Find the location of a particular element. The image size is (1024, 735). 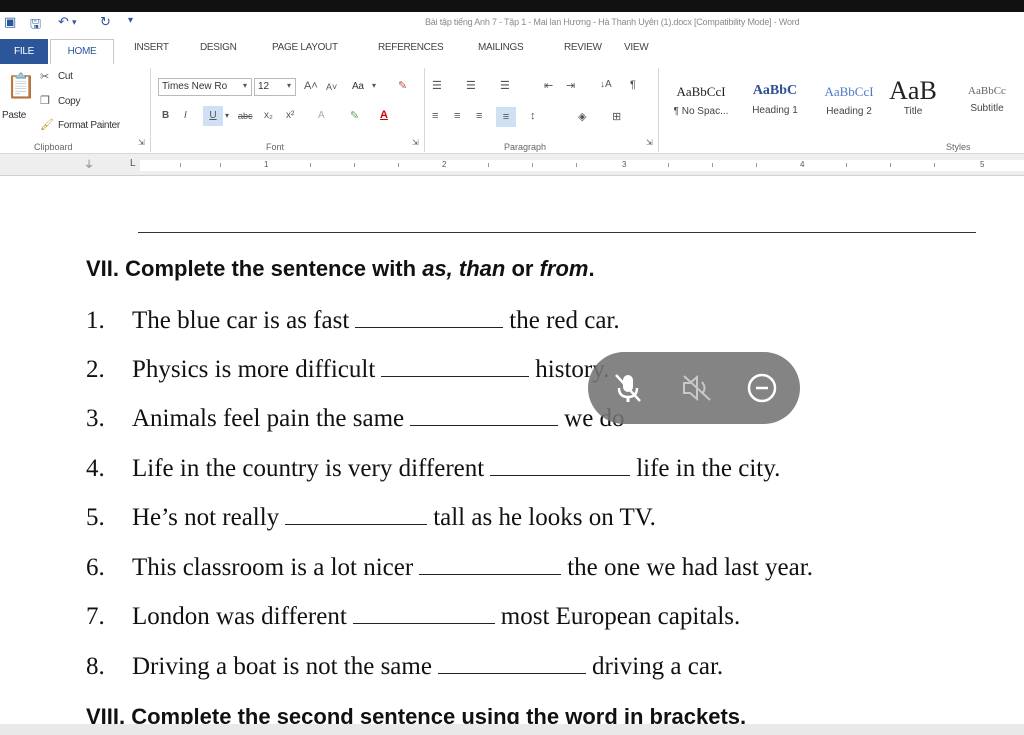

font-name-dropdown-icon: ▾ is located at coordinates (245, 85).